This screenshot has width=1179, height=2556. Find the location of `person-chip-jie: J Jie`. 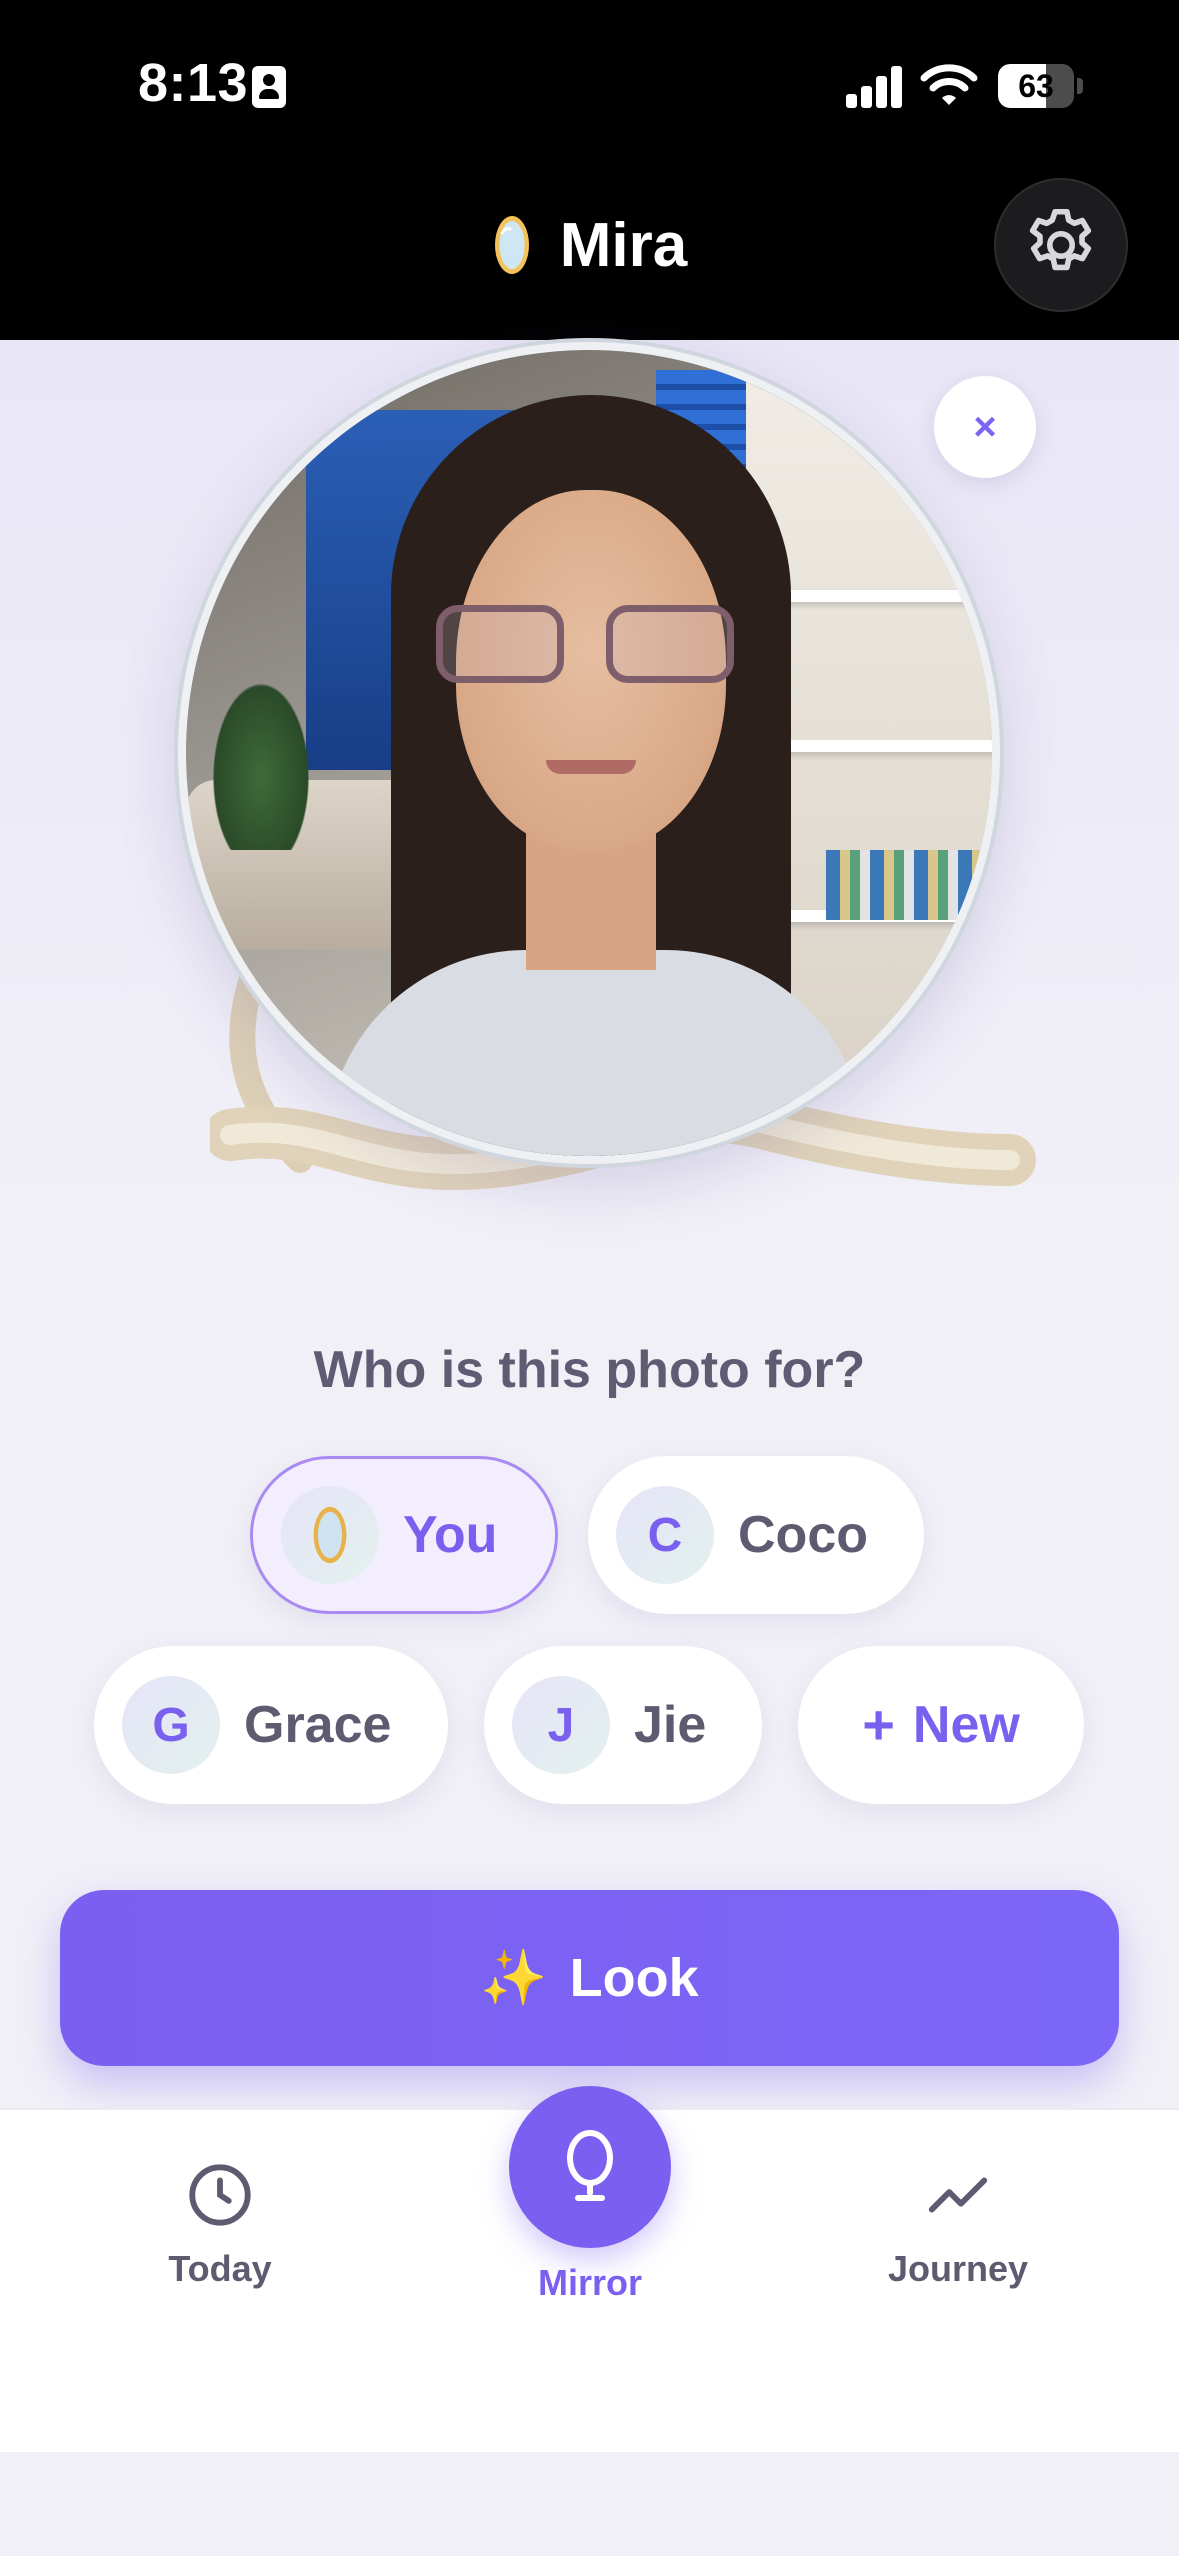

person-chip-jie: J Jie is located at coordinates (623, 1725).